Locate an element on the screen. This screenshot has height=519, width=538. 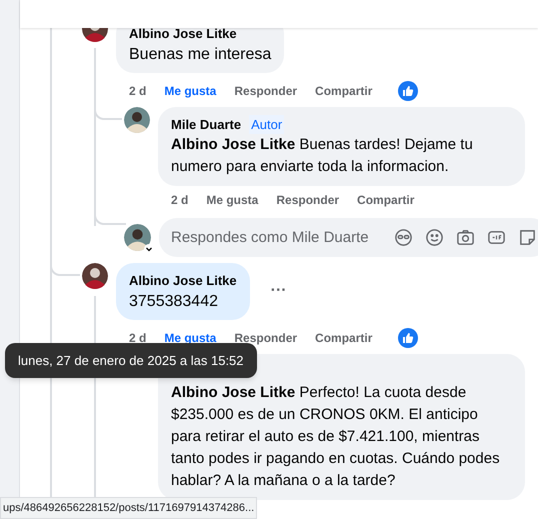
gif-icon is located at coordinates (496, 237).